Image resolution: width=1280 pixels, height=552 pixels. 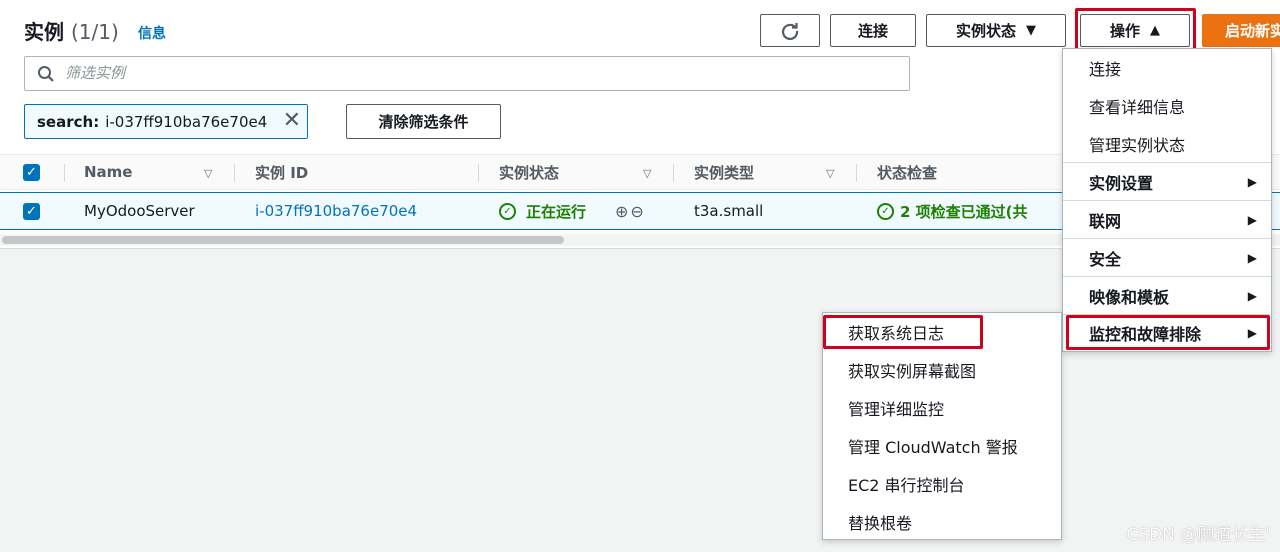 I want to click on filter-token-value: i-037ff910ba76e70e4, so click(x=186, y=121).